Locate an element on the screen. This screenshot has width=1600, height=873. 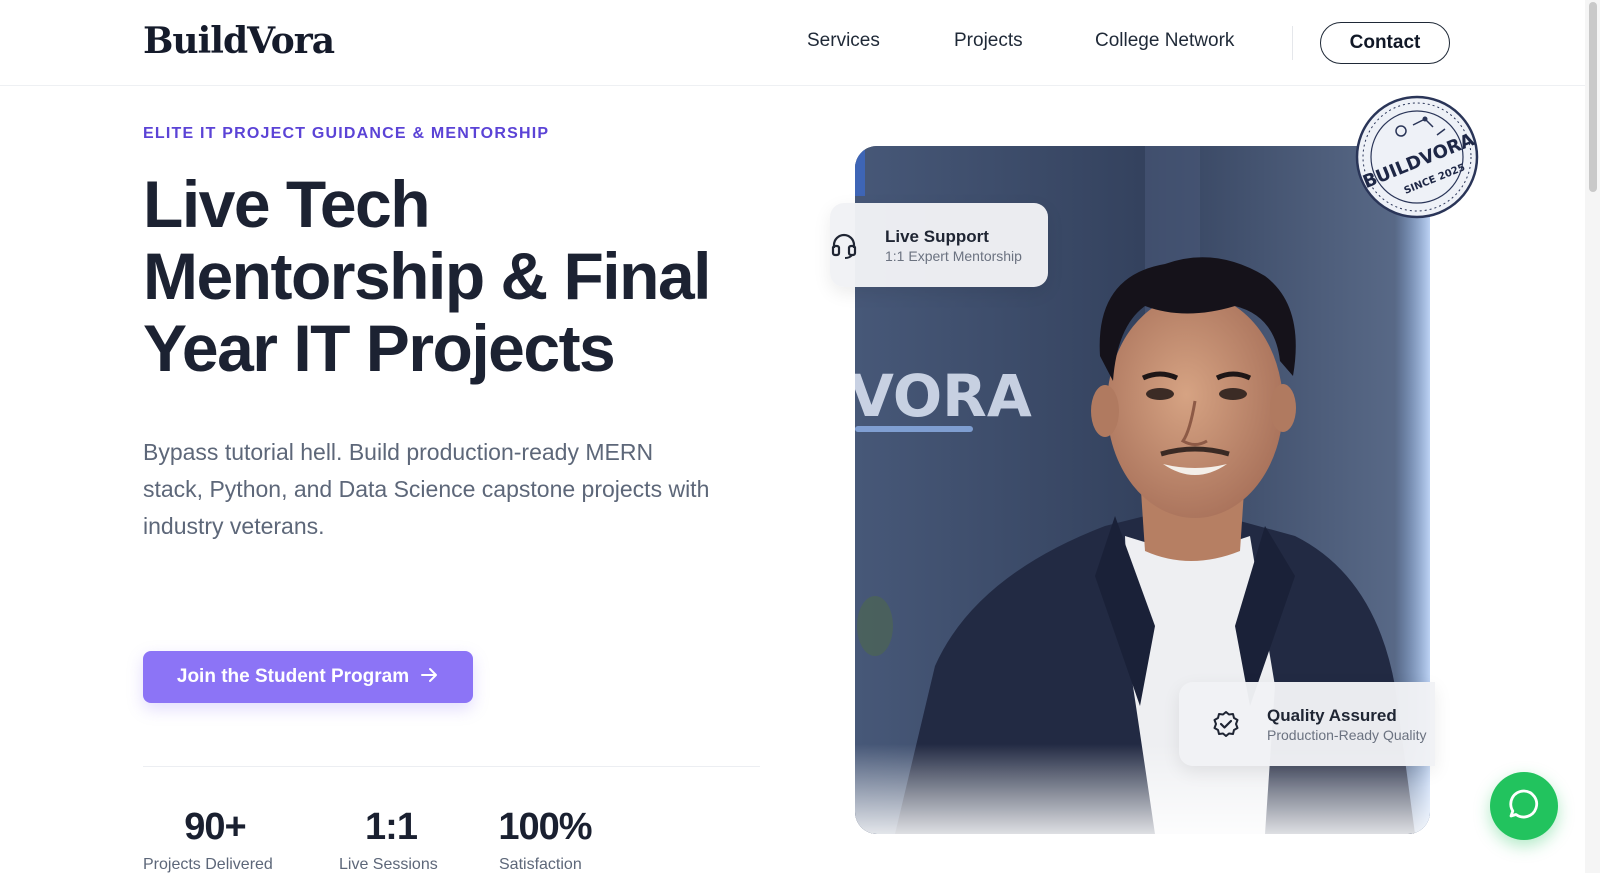
quality-assured-subtitle: Production-Ready Quality is located at coordinates (1347, 735).